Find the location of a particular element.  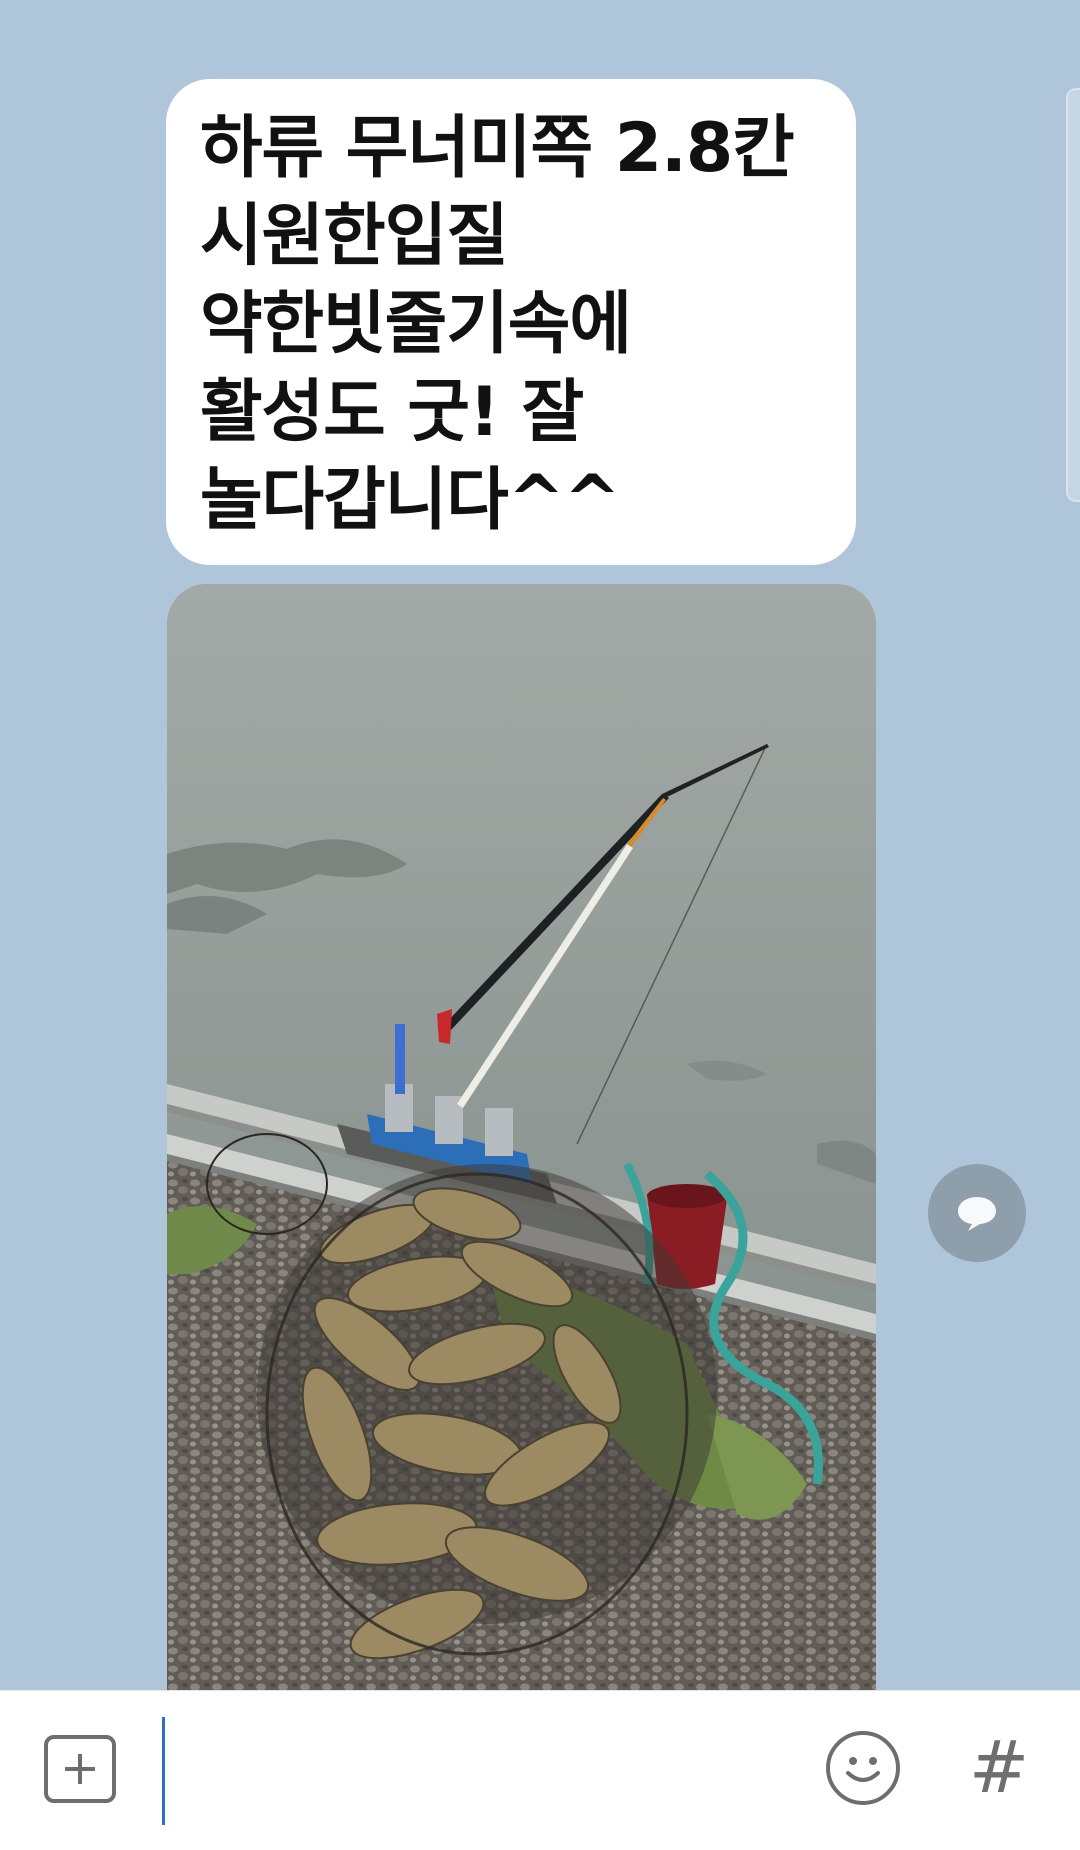

plus-icon is located at coordinates (80, 1769).